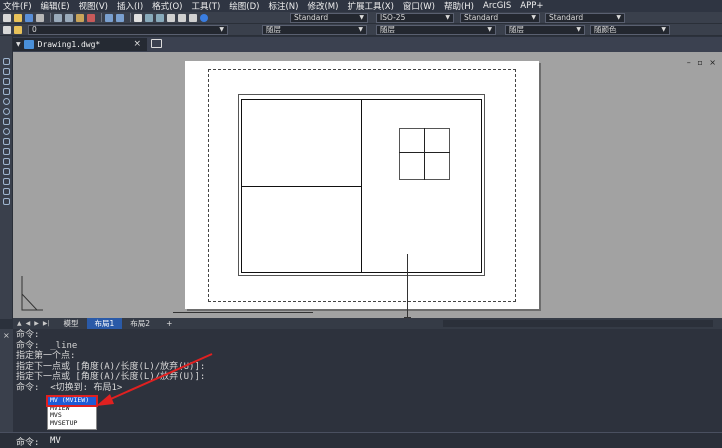  What do you see at coordinates (407, 289) in the screenshot?
I see `crosshair-vertical` at bounding box center [407, 289].